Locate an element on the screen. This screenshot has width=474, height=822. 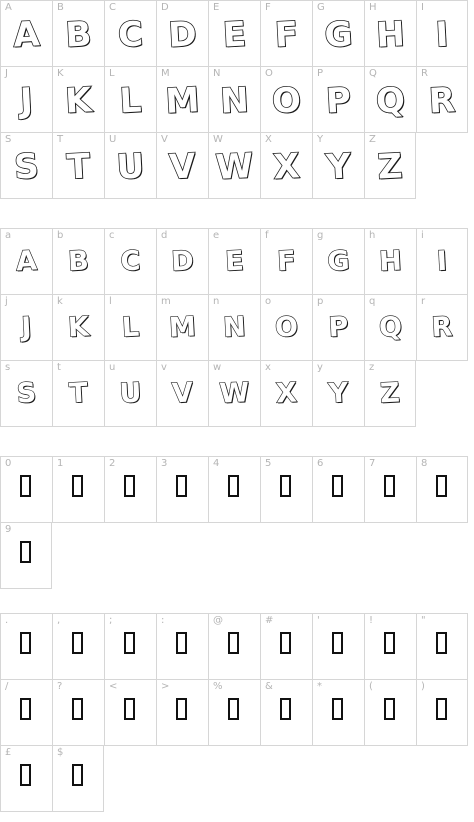
glyph-key-label: u is located at coordinates (112, 367).